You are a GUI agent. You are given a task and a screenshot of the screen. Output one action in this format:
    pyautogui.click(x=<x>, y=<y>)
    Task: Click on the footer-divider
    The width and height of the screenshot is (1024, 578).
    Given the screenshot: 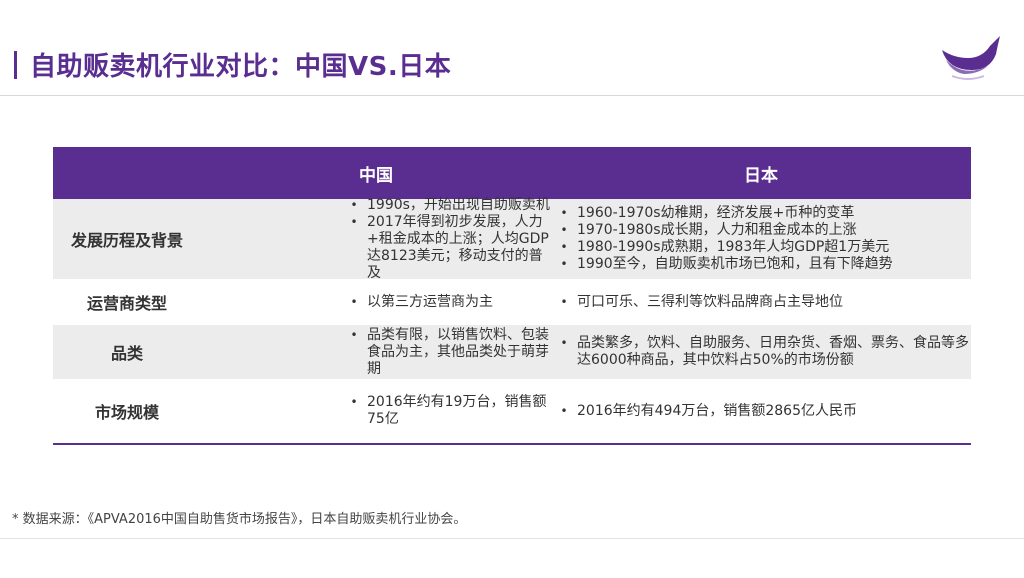 What is the action you would take?
    pyautogui.click(x=512, y=538)
    